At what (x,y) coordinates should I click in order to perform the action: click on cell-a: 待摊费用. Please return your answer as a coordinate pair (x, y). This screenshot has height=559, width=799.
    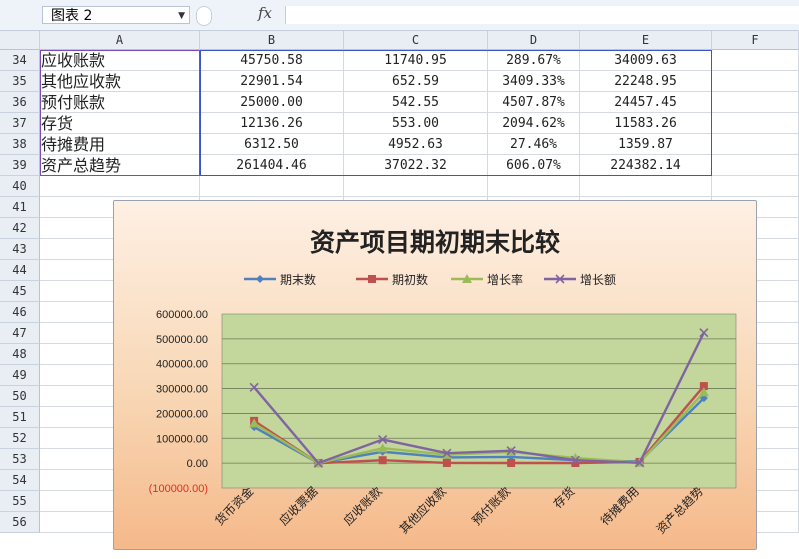
    Looking at the image, I should click on (120, 144).